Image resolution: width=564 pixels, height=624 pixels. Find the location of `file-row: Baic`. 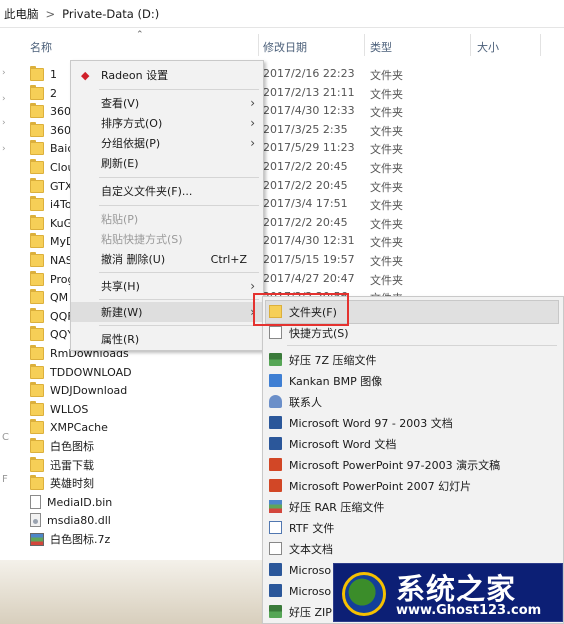

file-row: Baic is located at coordinates (51, 148).